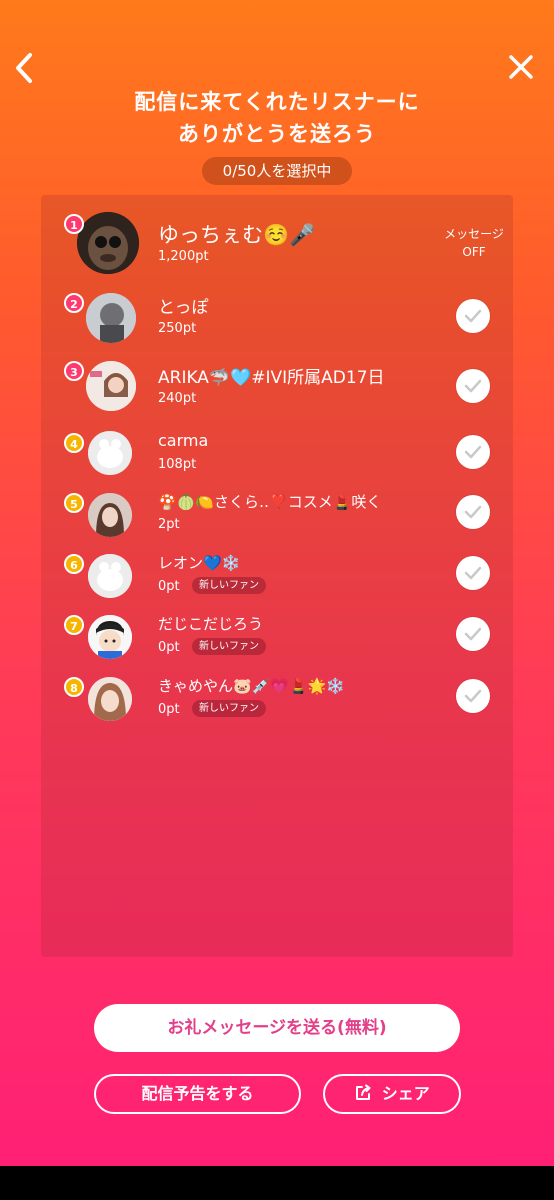 The height and width of the screenshot is (1200, 554). Describe the element at coordinates (271, 378) in the screenshot. I see `listener-name: ARIKA🦈🩵#IVI所属AD17日` at that location.